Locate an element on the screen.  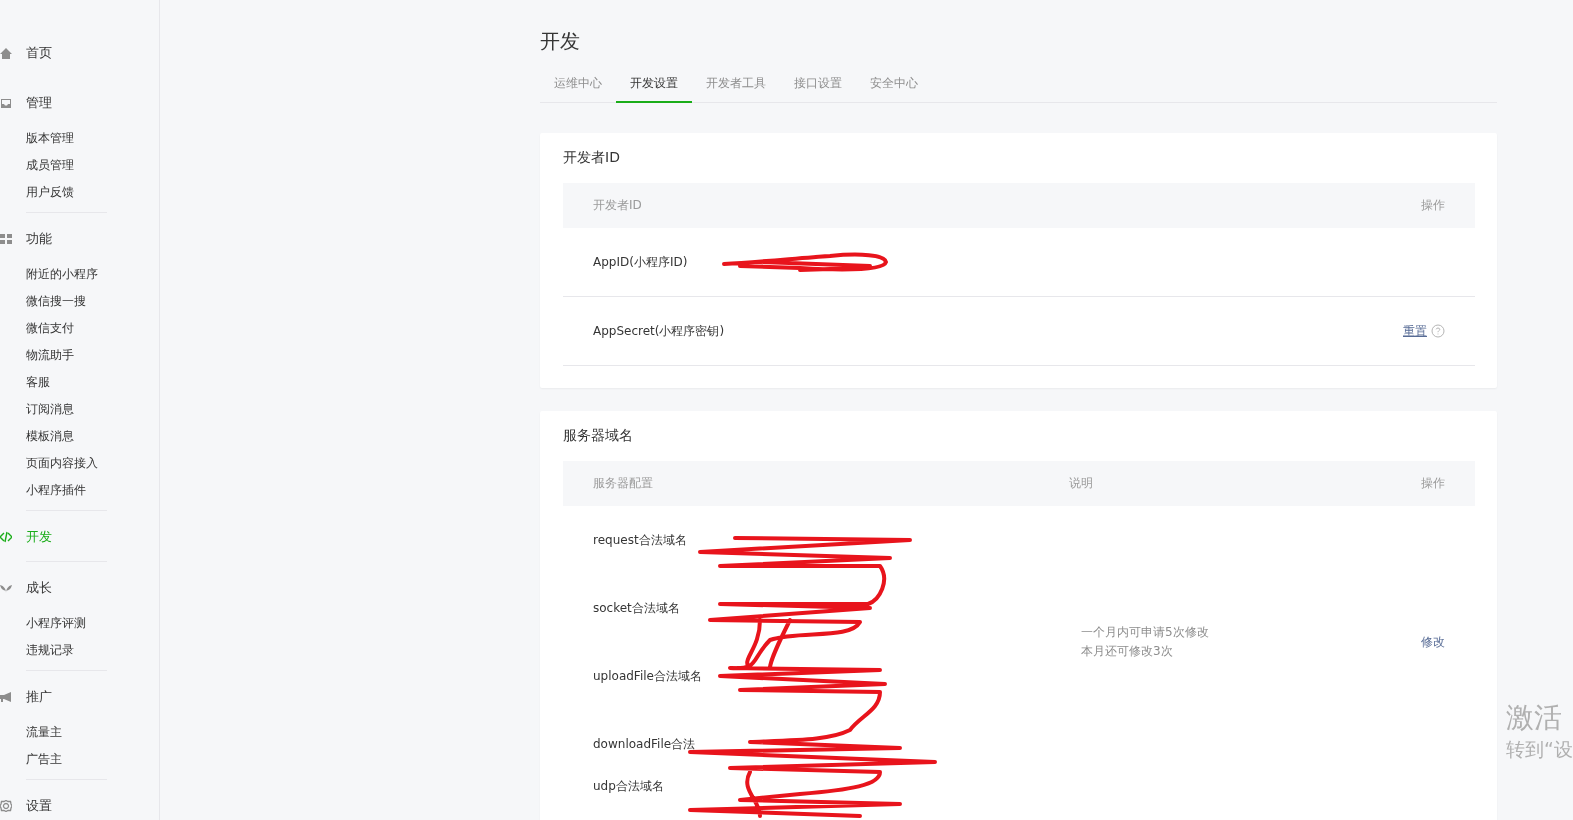
table-cell: AppID(小程序ID) is located at coordinates (640, 262).